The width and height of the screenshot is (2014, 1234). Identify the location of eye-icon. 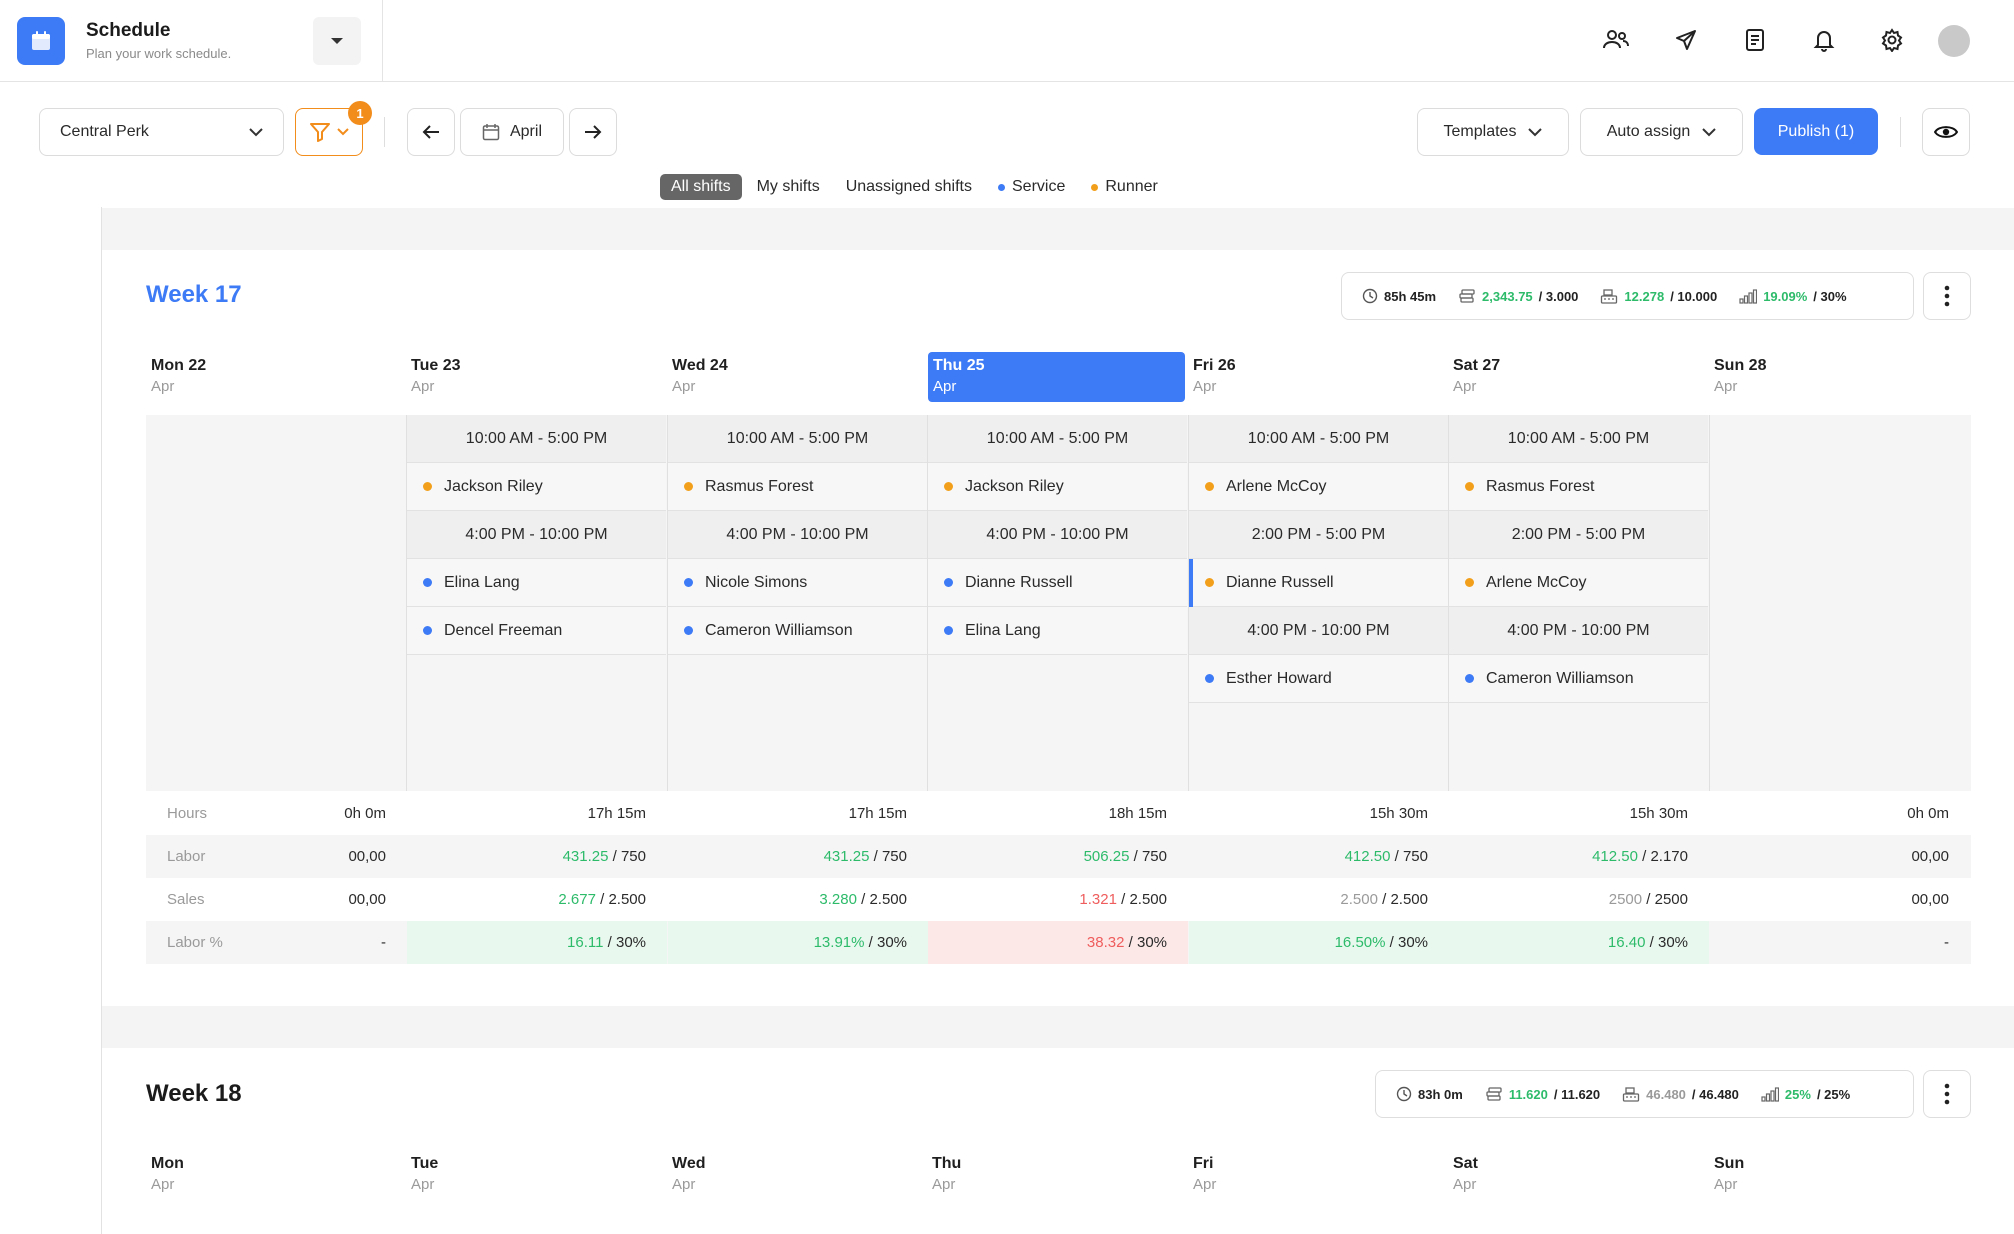
(1946, 132).